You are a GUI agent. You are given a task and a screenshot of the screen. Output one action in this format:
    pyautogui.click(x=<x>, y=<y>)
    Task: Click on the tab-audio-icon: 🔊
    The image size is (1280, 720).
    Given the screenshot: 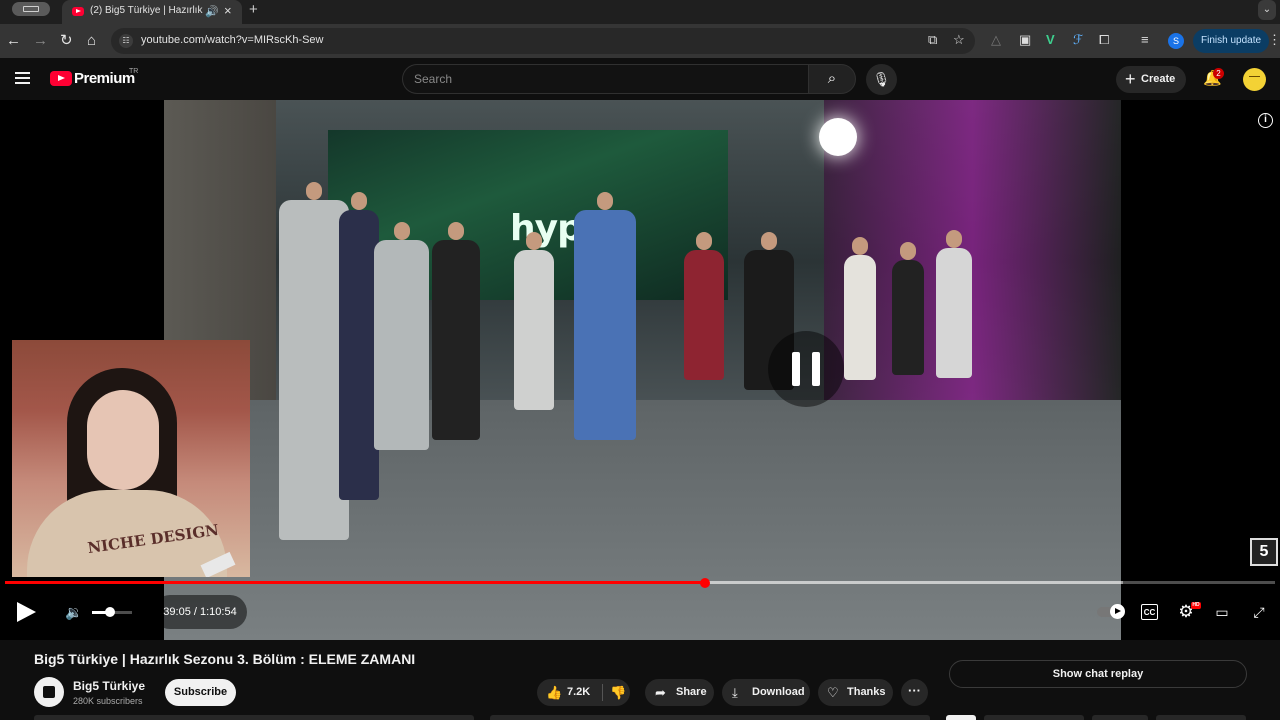 What is the action you would take?
    pyautogui.click(x=212, y=11)
    